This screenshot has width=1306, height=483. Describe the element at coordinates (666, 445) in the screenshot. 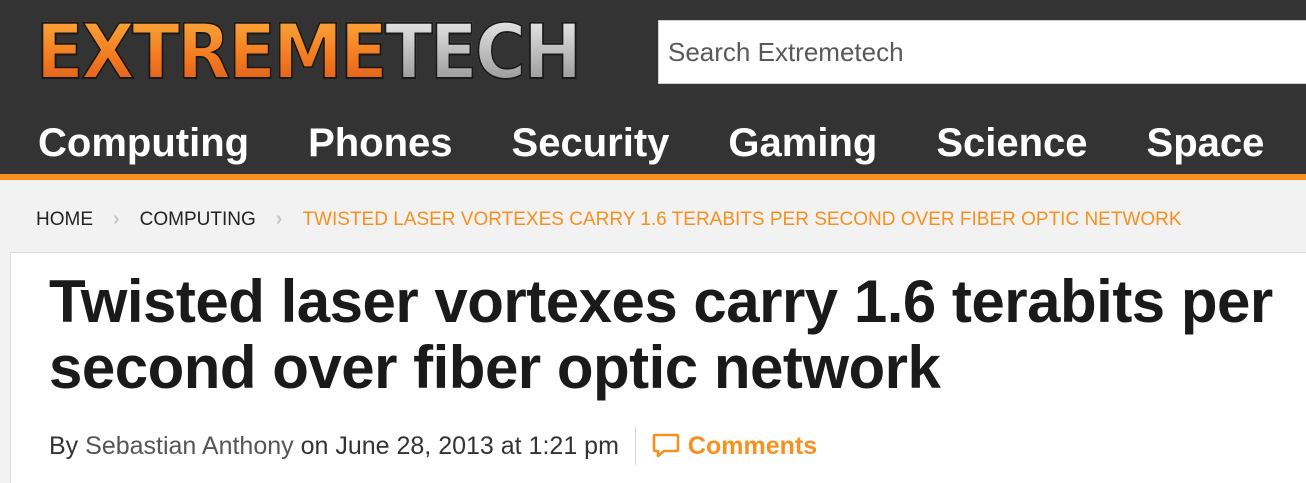

I see `speech-bubble-icon` at that location.